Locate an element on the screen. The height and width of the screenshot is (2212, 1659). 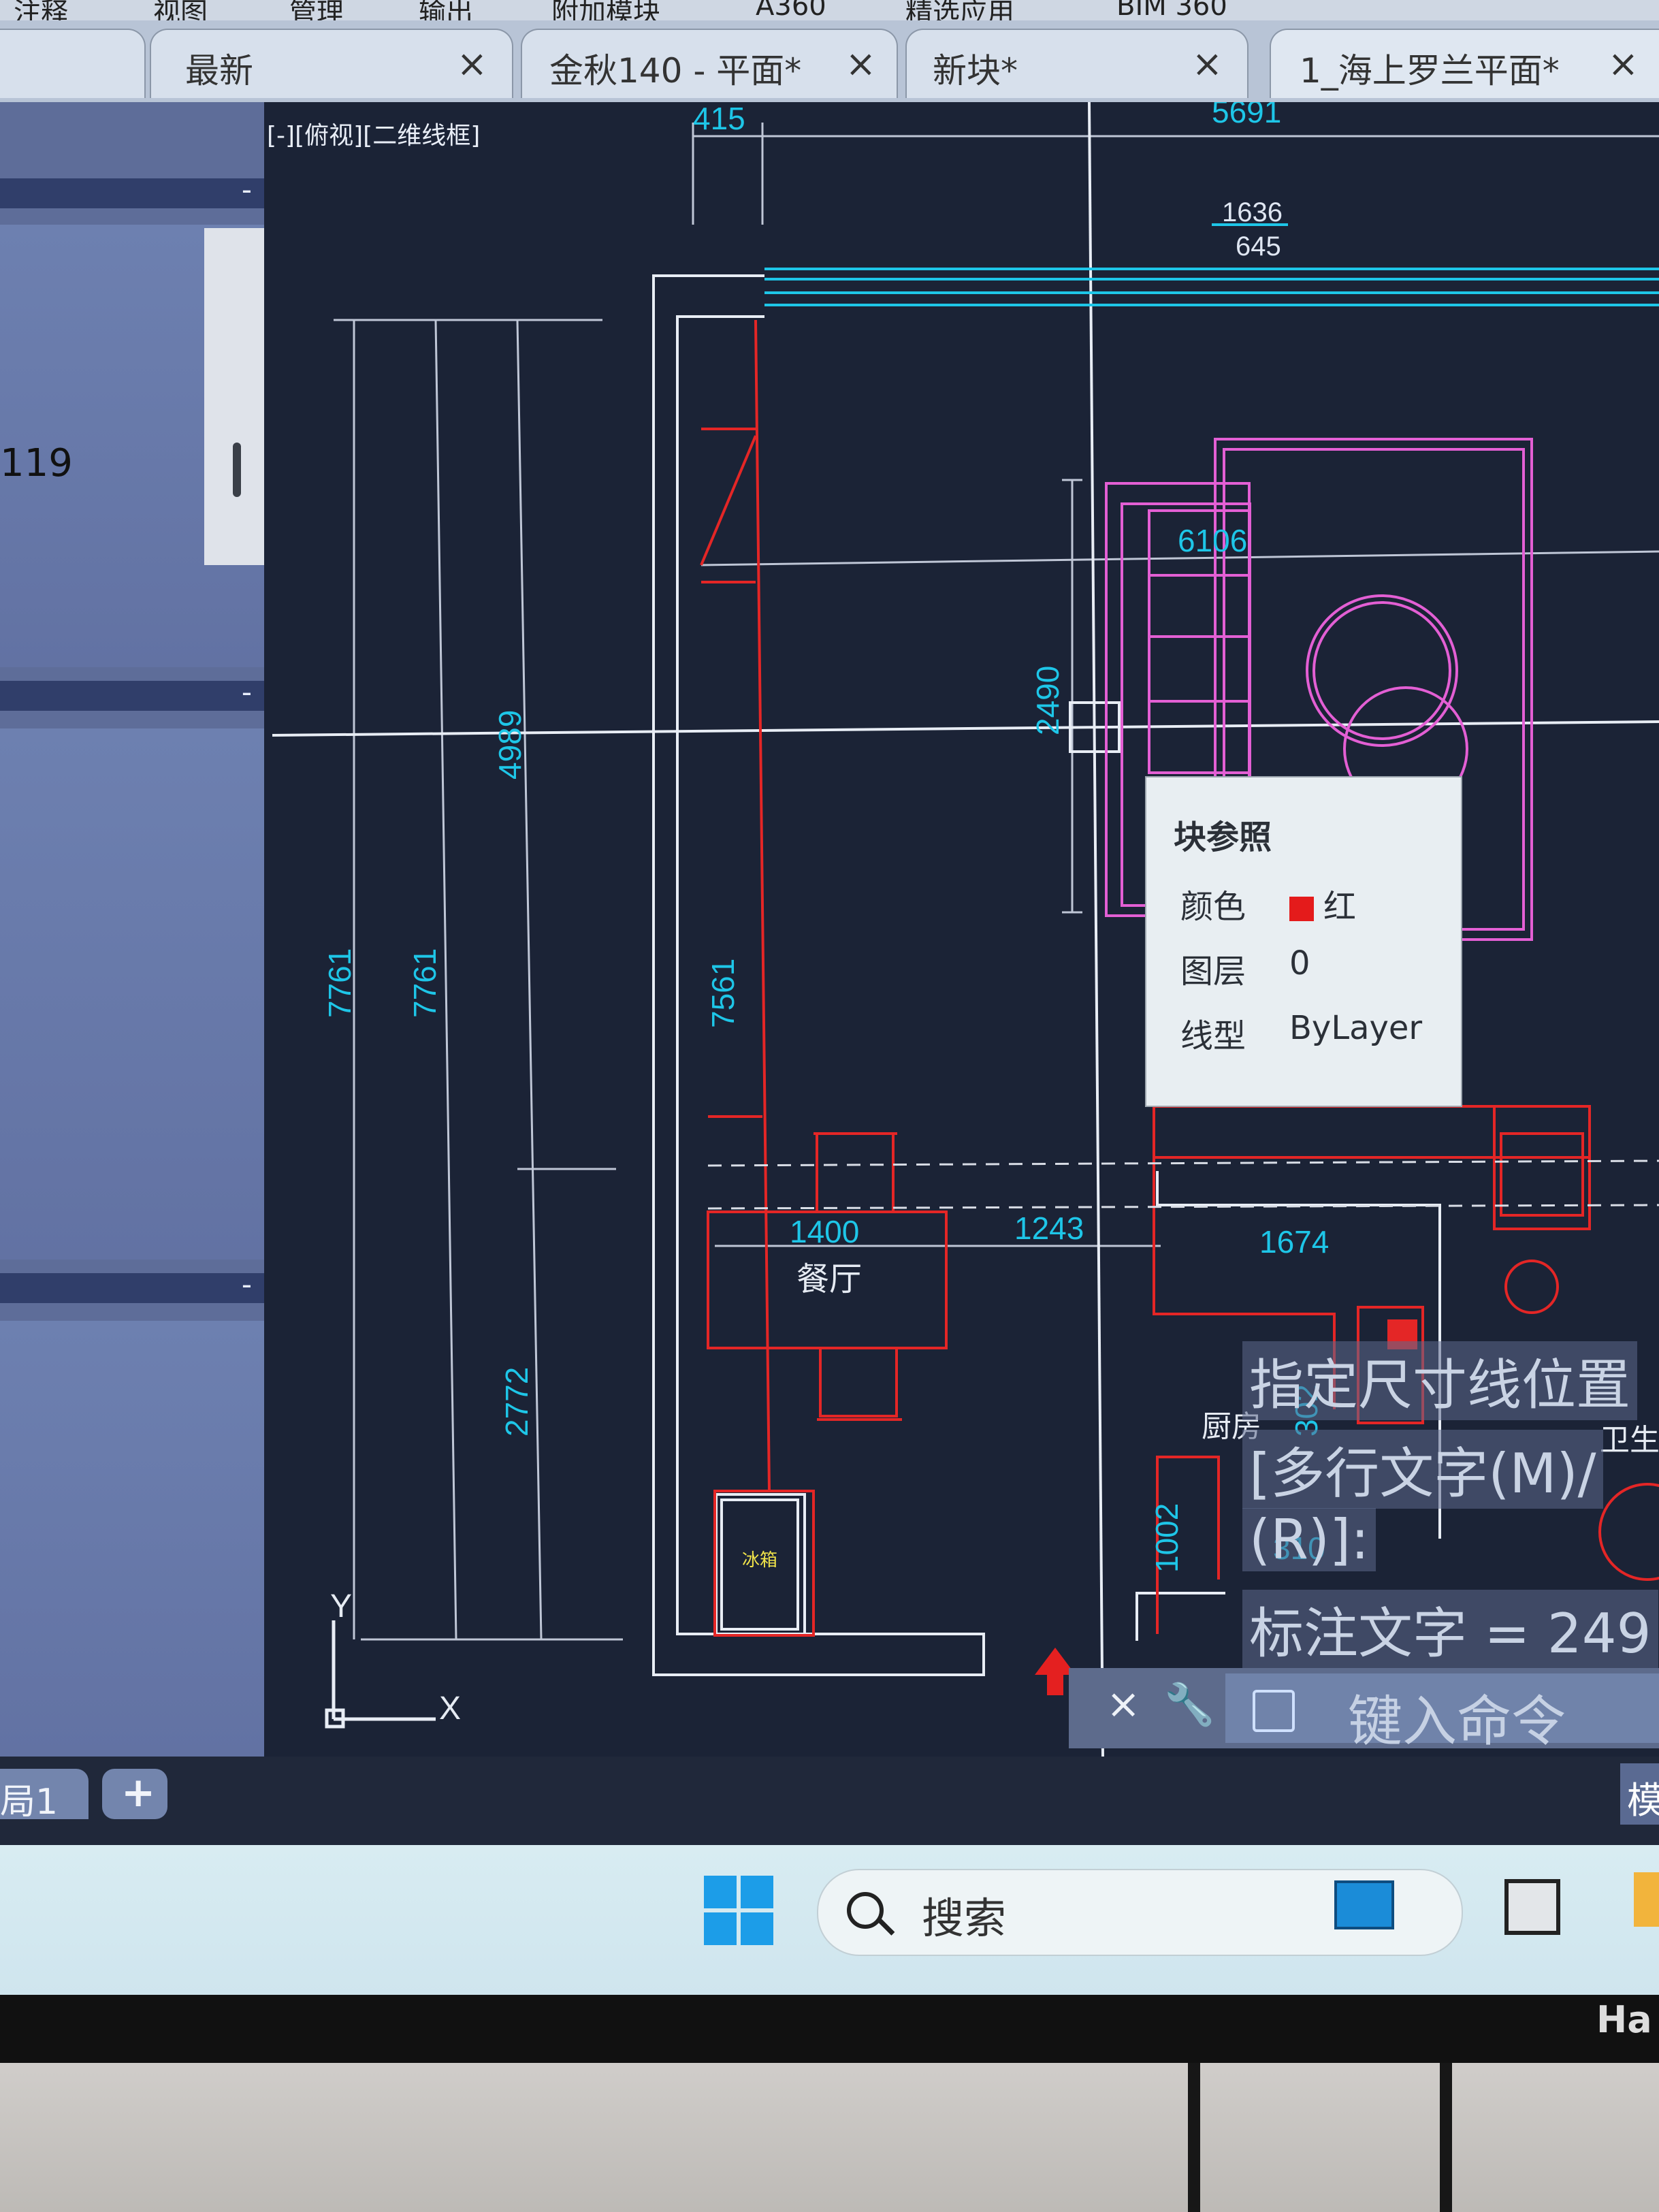
tab-layout1: 局1 is located at coordinates (44, 1796).